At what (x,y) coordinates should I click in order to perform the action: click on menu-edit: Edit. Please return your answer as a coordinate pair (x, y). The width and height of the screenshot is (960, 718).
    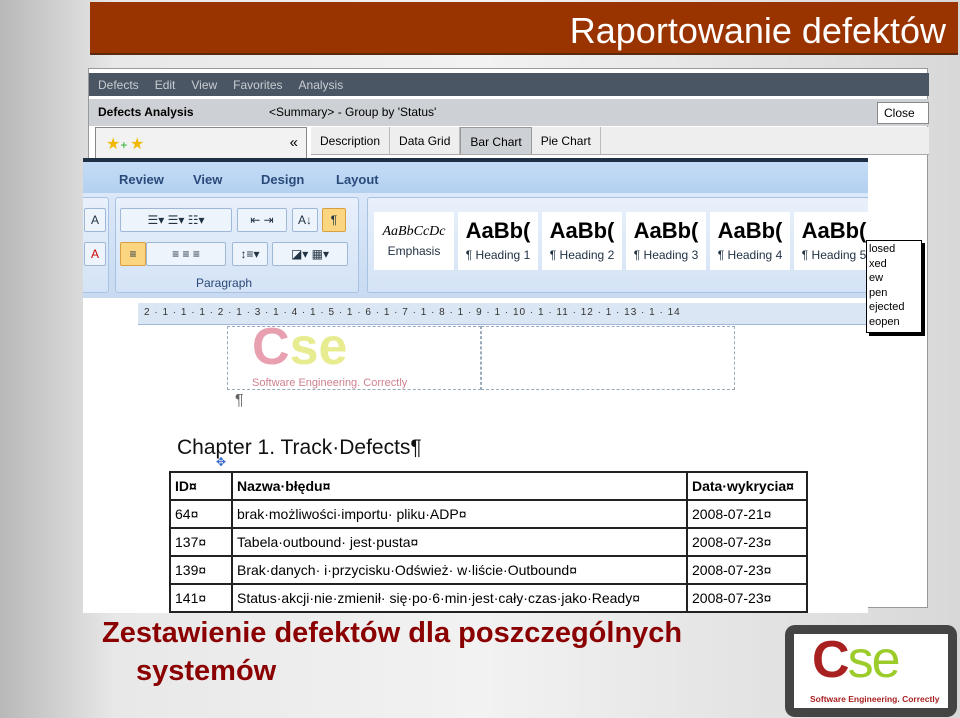
    Looking at the image, I should click on (165, 85).